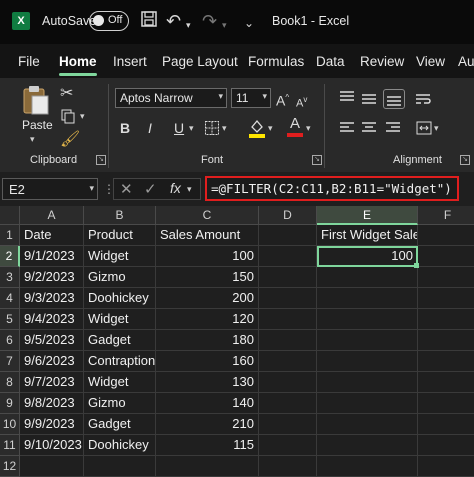  What do you see at coordinates (288, 298) in the screenshot?
I see `cell-d4` at bounding box center [288, 298].